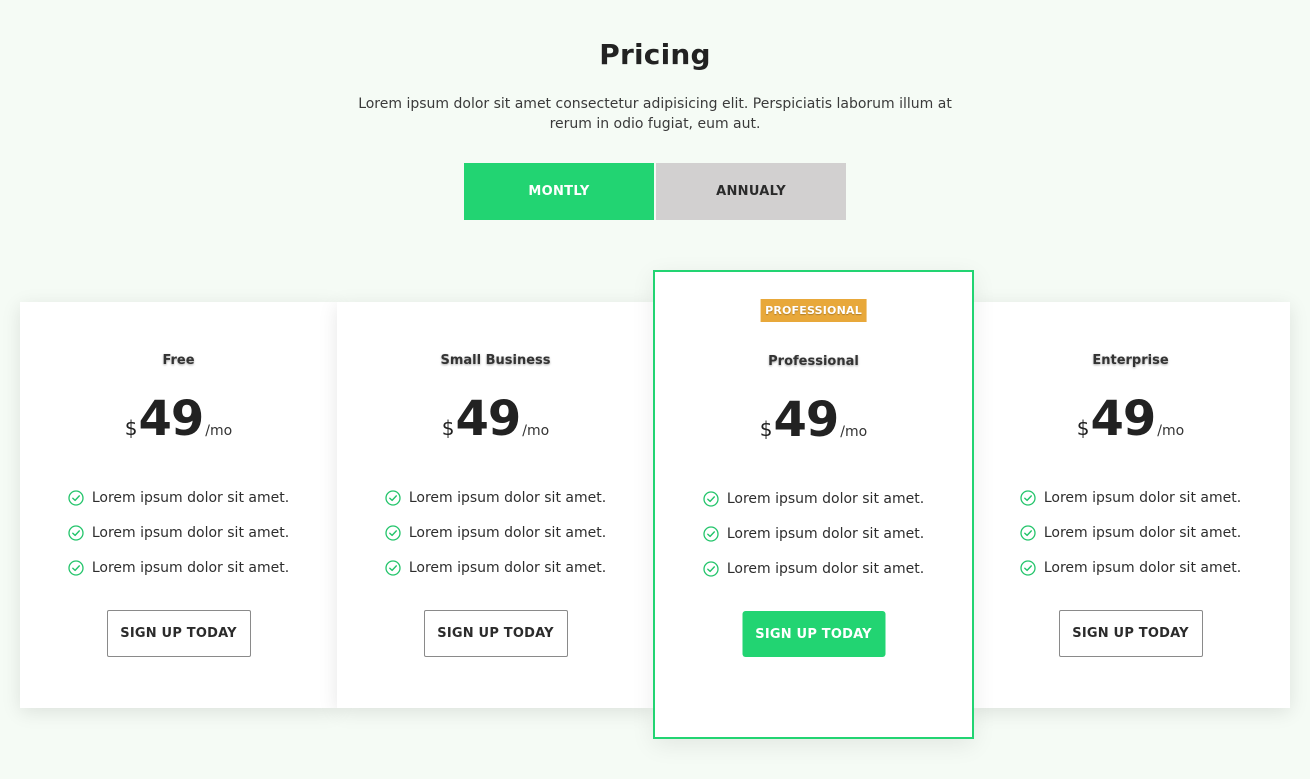 Image resolution: width=1310 pixels, height=779 pixels. Describe the element at coordinates (751, 191) in the screenshot. I see `annual-toggle-button: ANNUALY` at that location.